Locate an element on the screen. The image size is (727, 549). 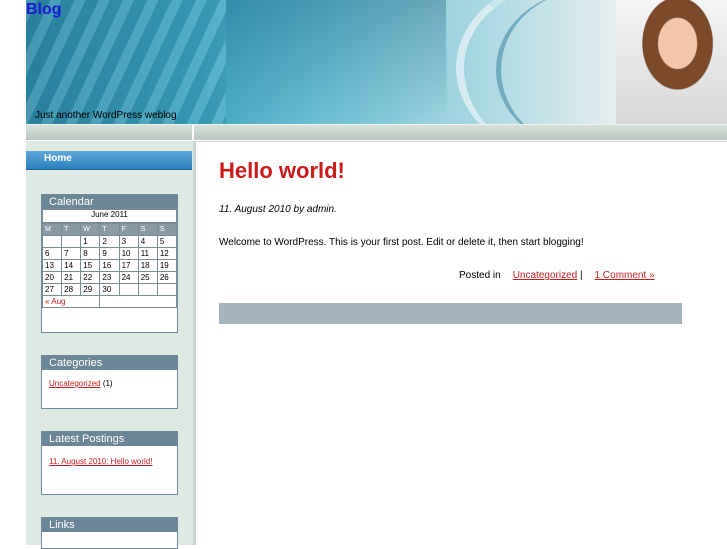
banner-shade is located at coordinates (336, 62).